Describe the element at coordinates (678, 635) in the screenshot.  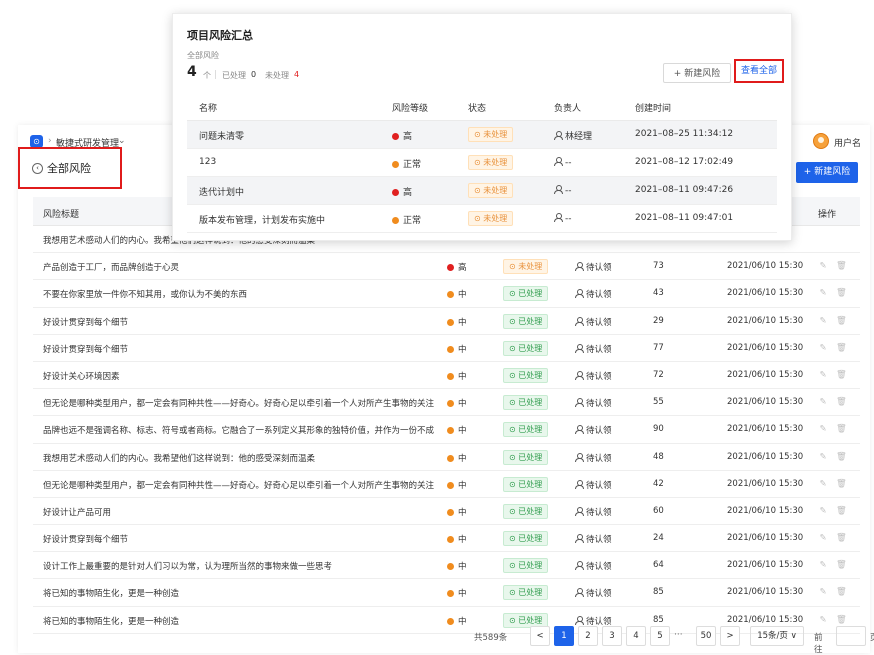
I see `pagination-ellipsis: ···` at that location.